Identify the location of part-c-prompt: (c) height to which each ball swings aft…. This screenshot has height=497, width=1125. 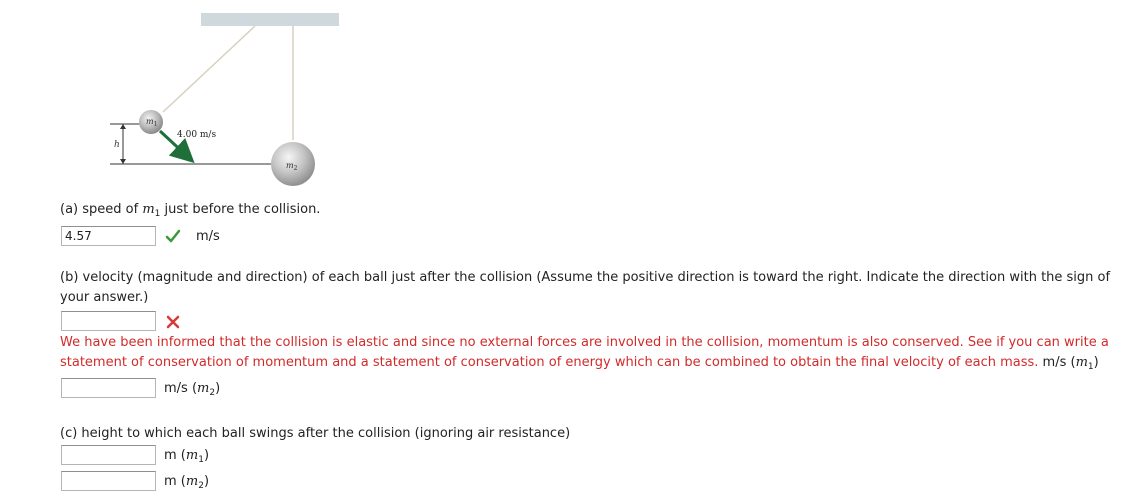
(315, 433).